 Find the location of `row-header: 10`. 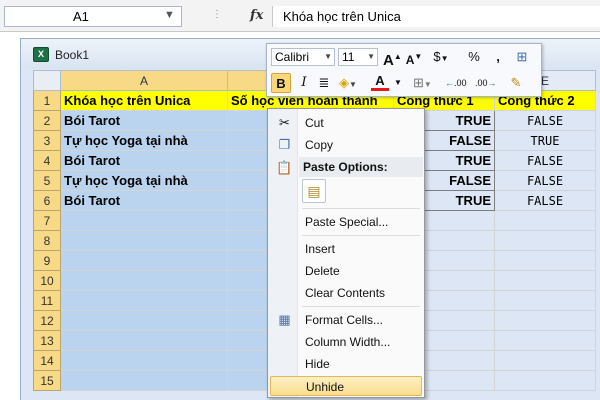

row-header: 10 is located at coordinates (47, 280).